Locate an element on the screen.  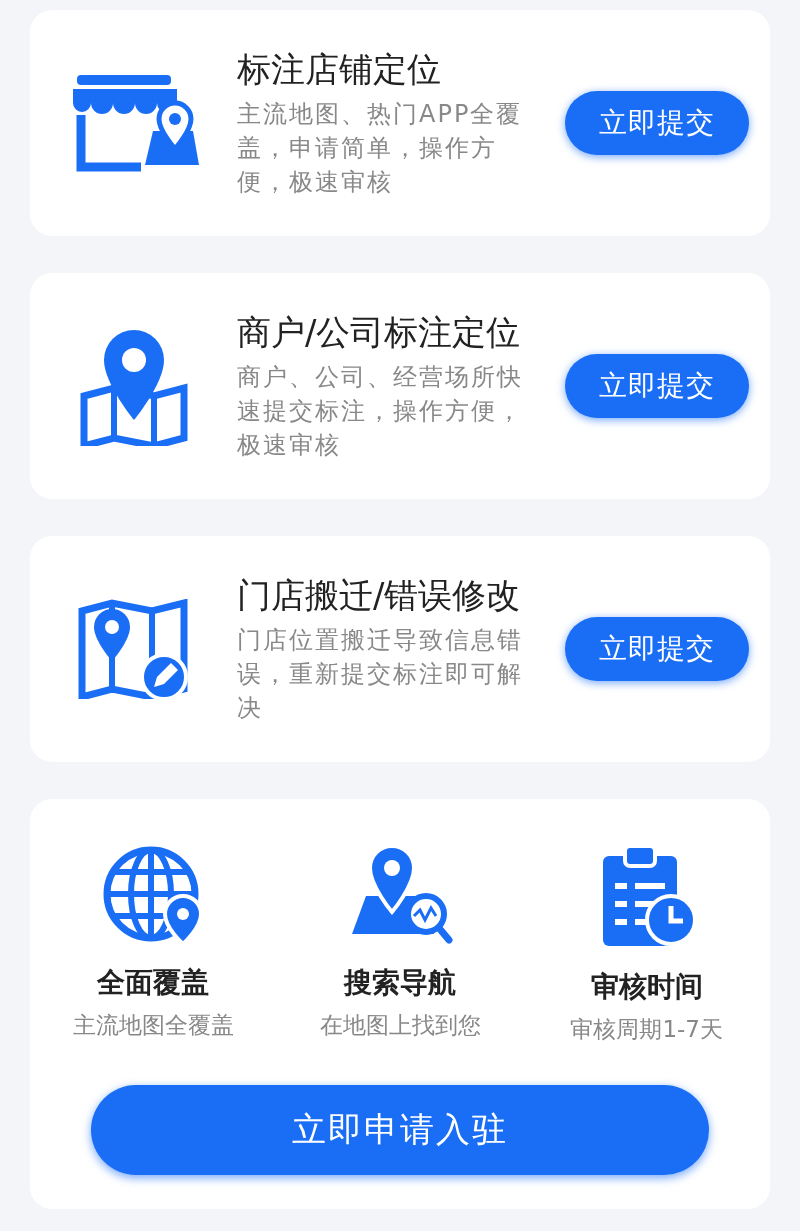
feature-subtitle: 在地图上找到您 is located at coordinates (400, 1025).